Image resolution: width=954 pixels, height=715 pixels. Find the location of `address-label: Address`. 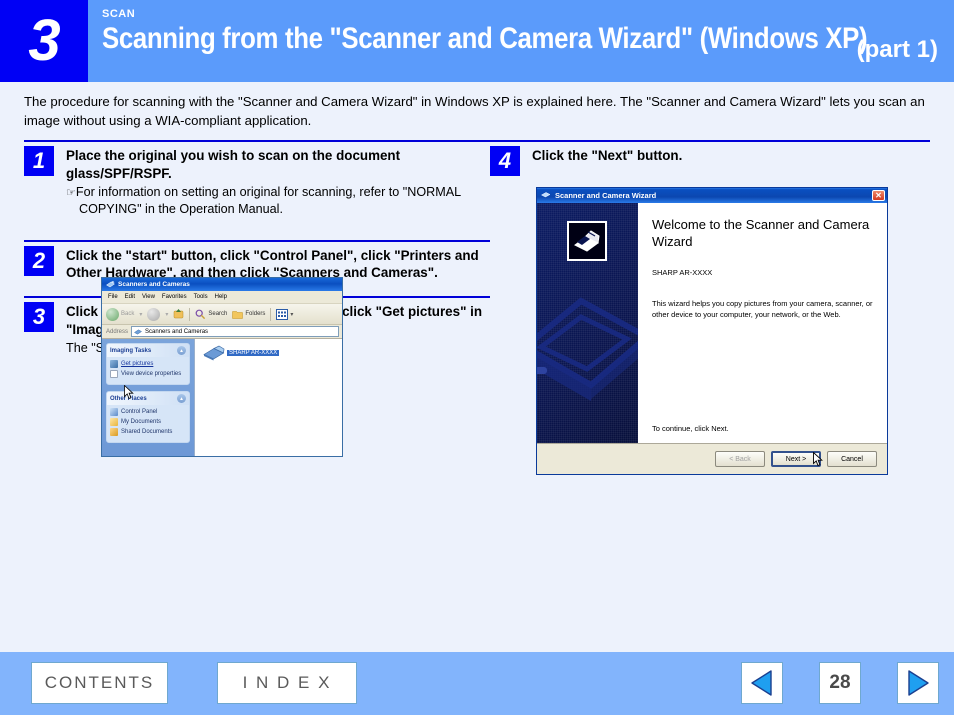

address-label: Address is located at coordinates (117, 331).